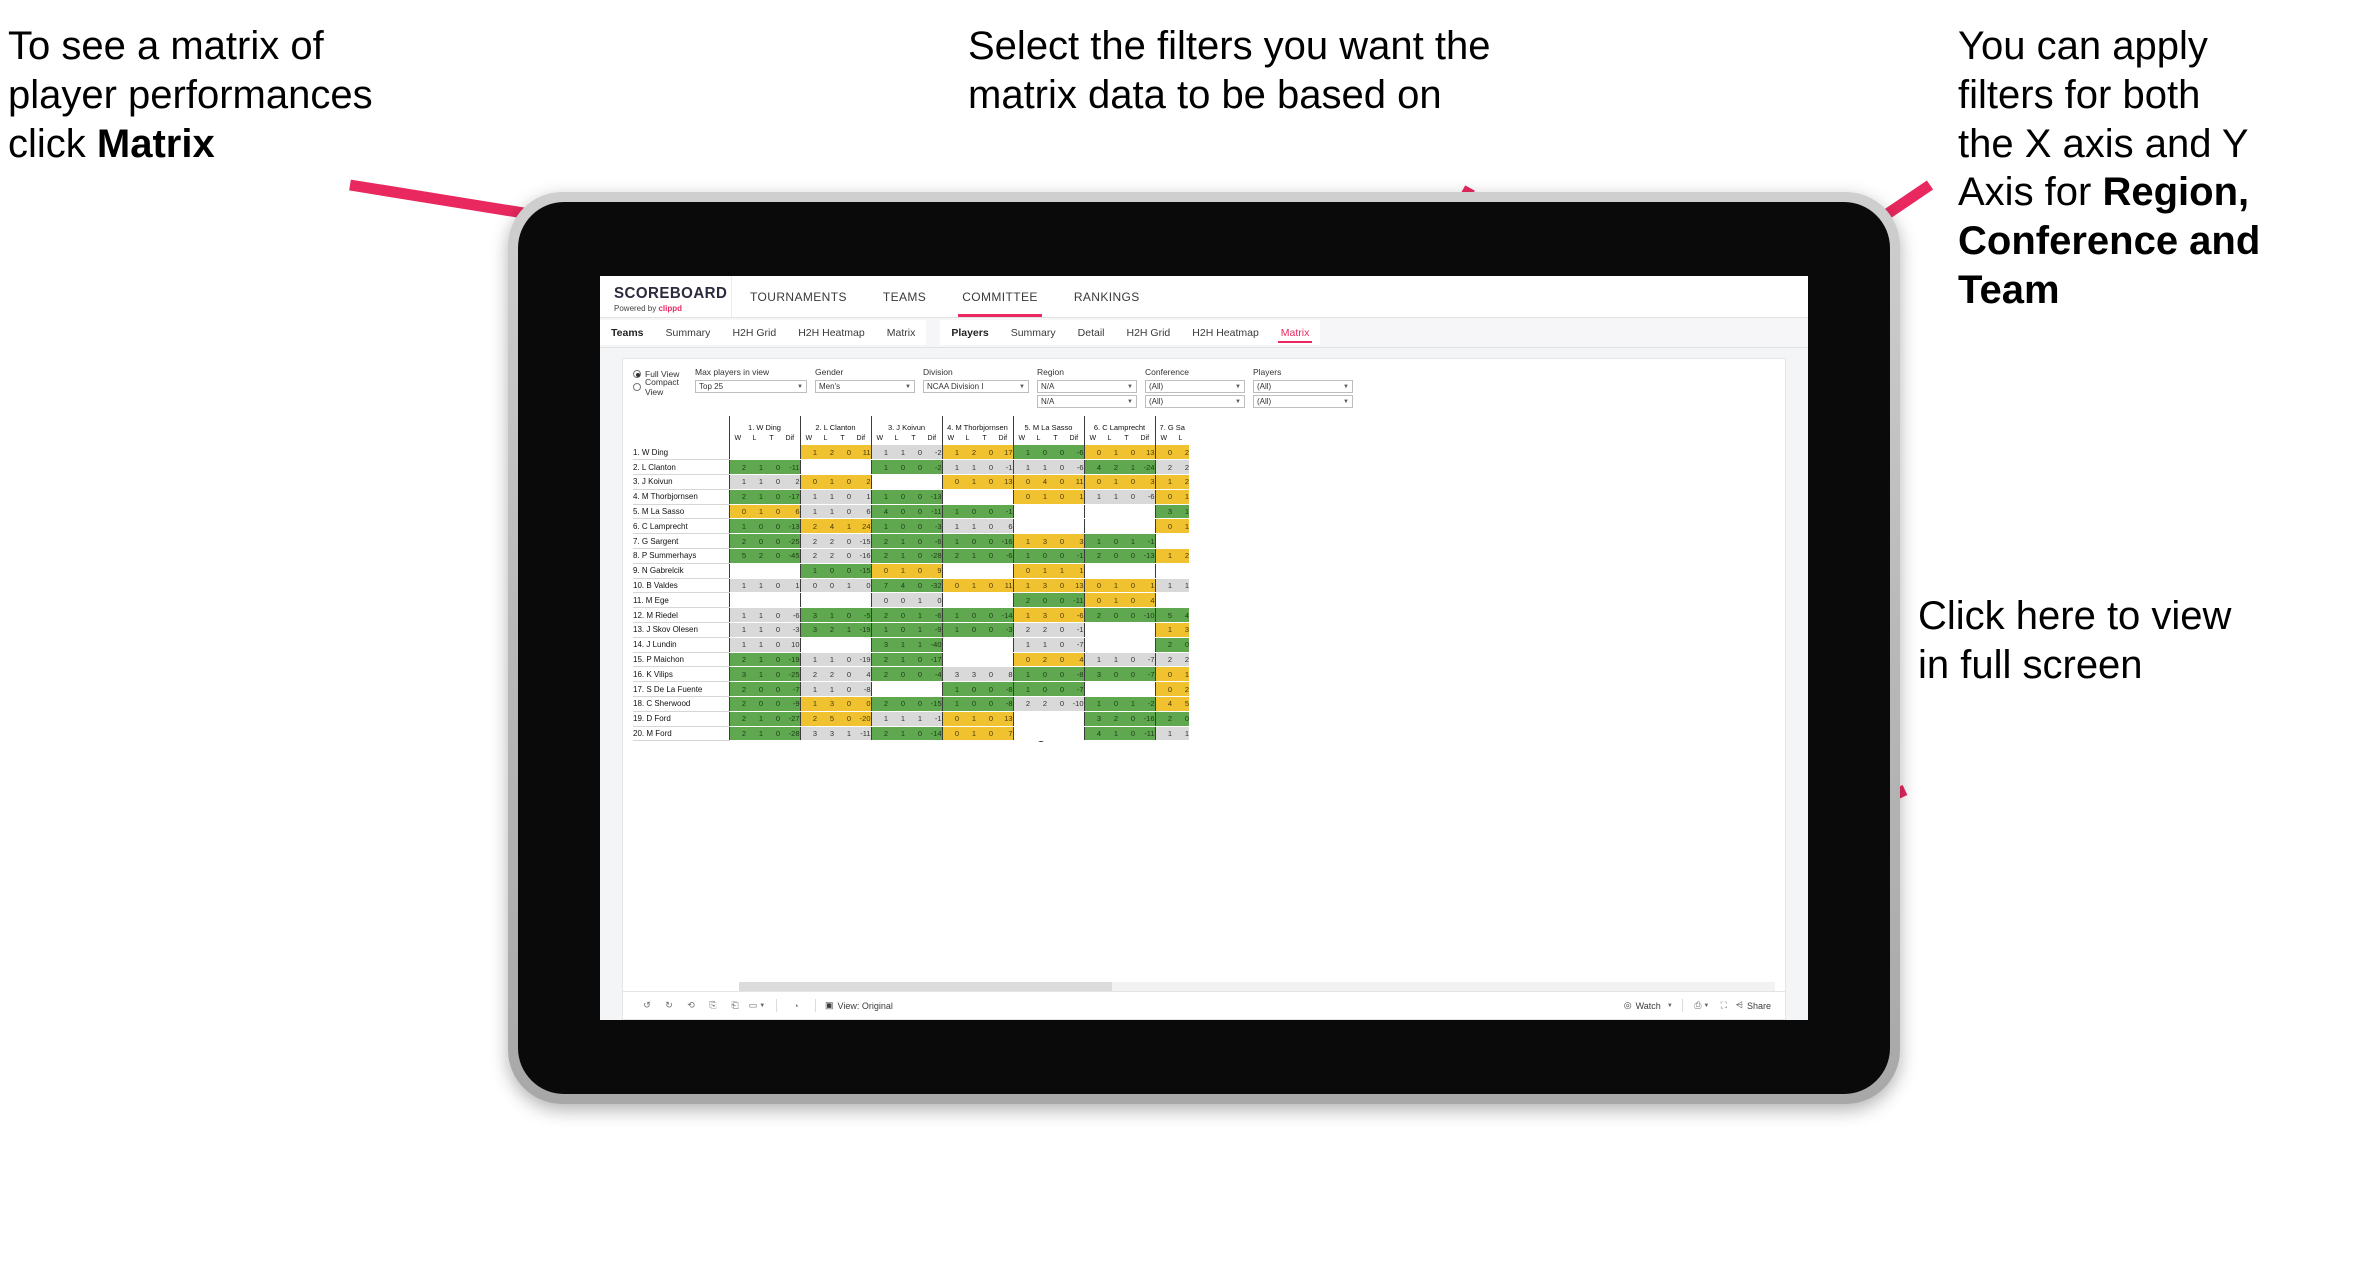 The image size is (2378, 1280). I want to click on tab-players: Players, so click(969, 332).